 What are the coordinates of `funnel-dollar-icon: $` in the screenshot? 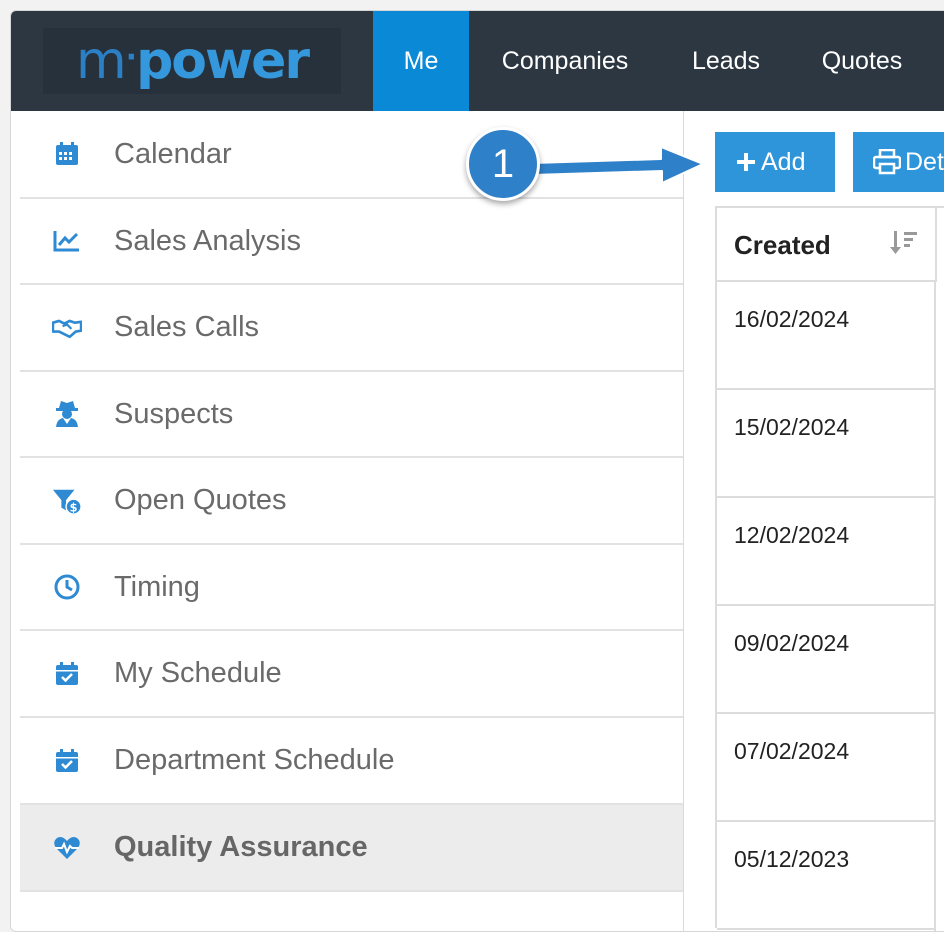 It's located at (67, 501).